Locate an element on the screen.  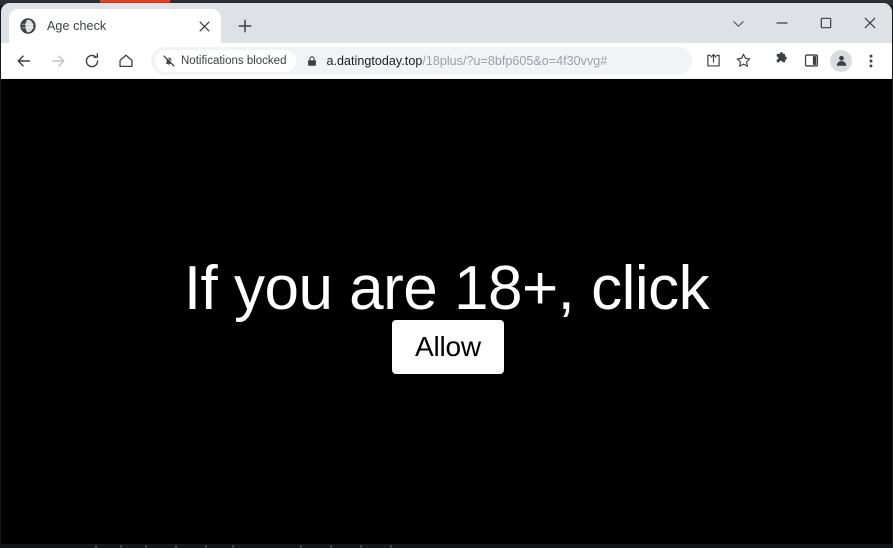
desktop-taskbar-sliver is located at coordinates (446, 546).